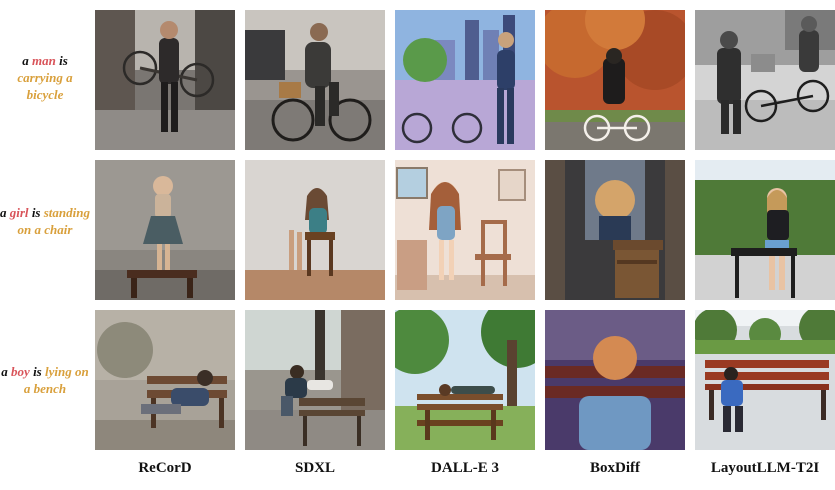  Describe the element at coordinates (615, 230) in the screenshot. I see `image-boxdiff-girl-chair` at that location.